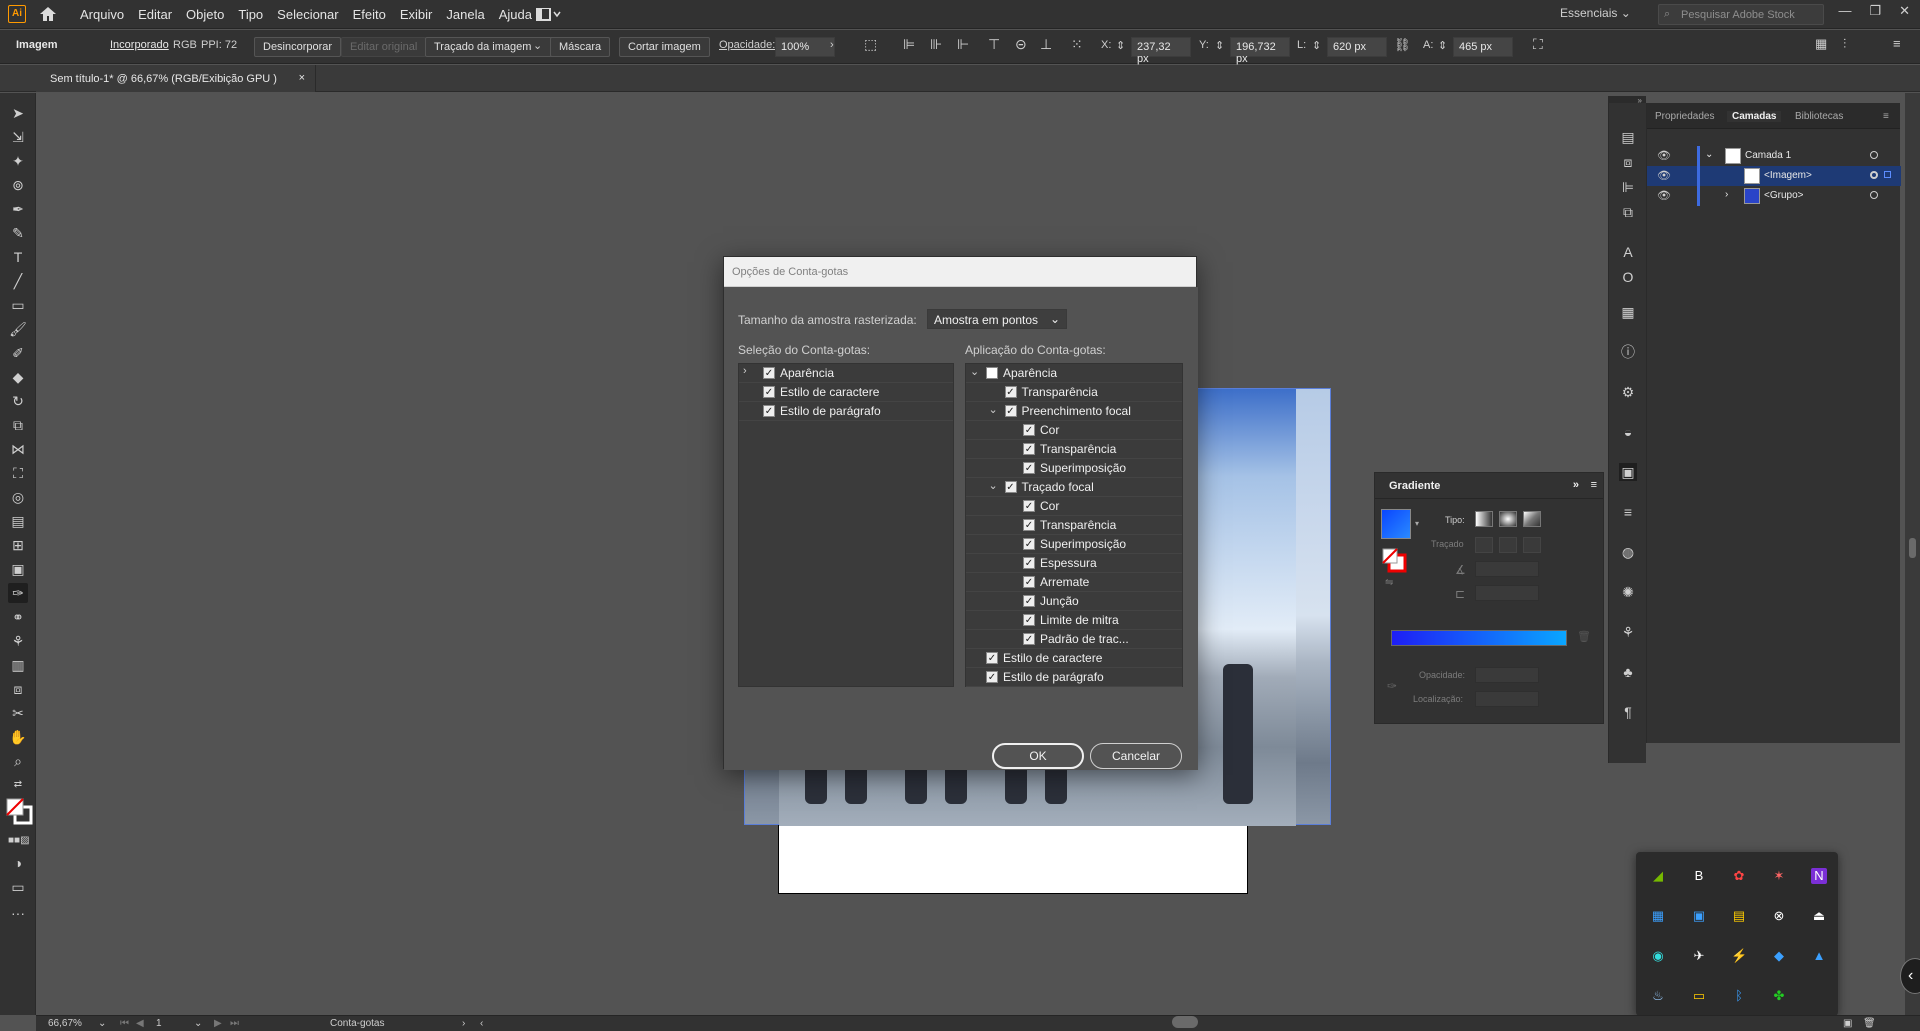 This screenshot has width=1920, height=1031. I want to click on link-proportions-icon: ⛓, so click(1402, 45).